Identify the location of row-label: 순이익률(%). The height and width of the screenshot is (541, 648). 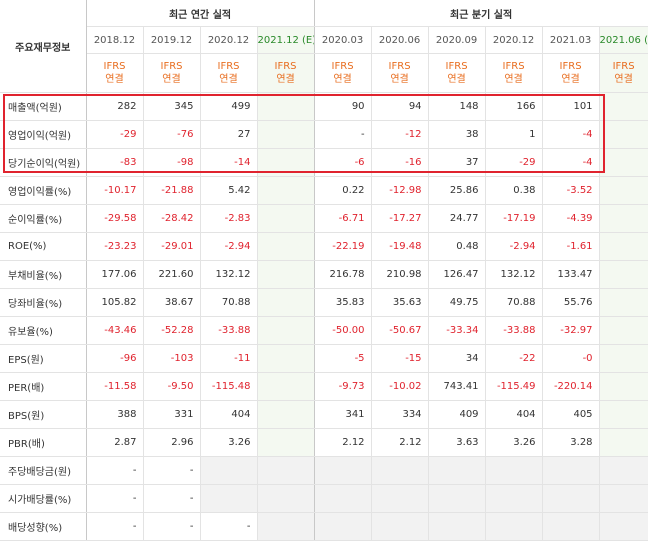
(43, 218).